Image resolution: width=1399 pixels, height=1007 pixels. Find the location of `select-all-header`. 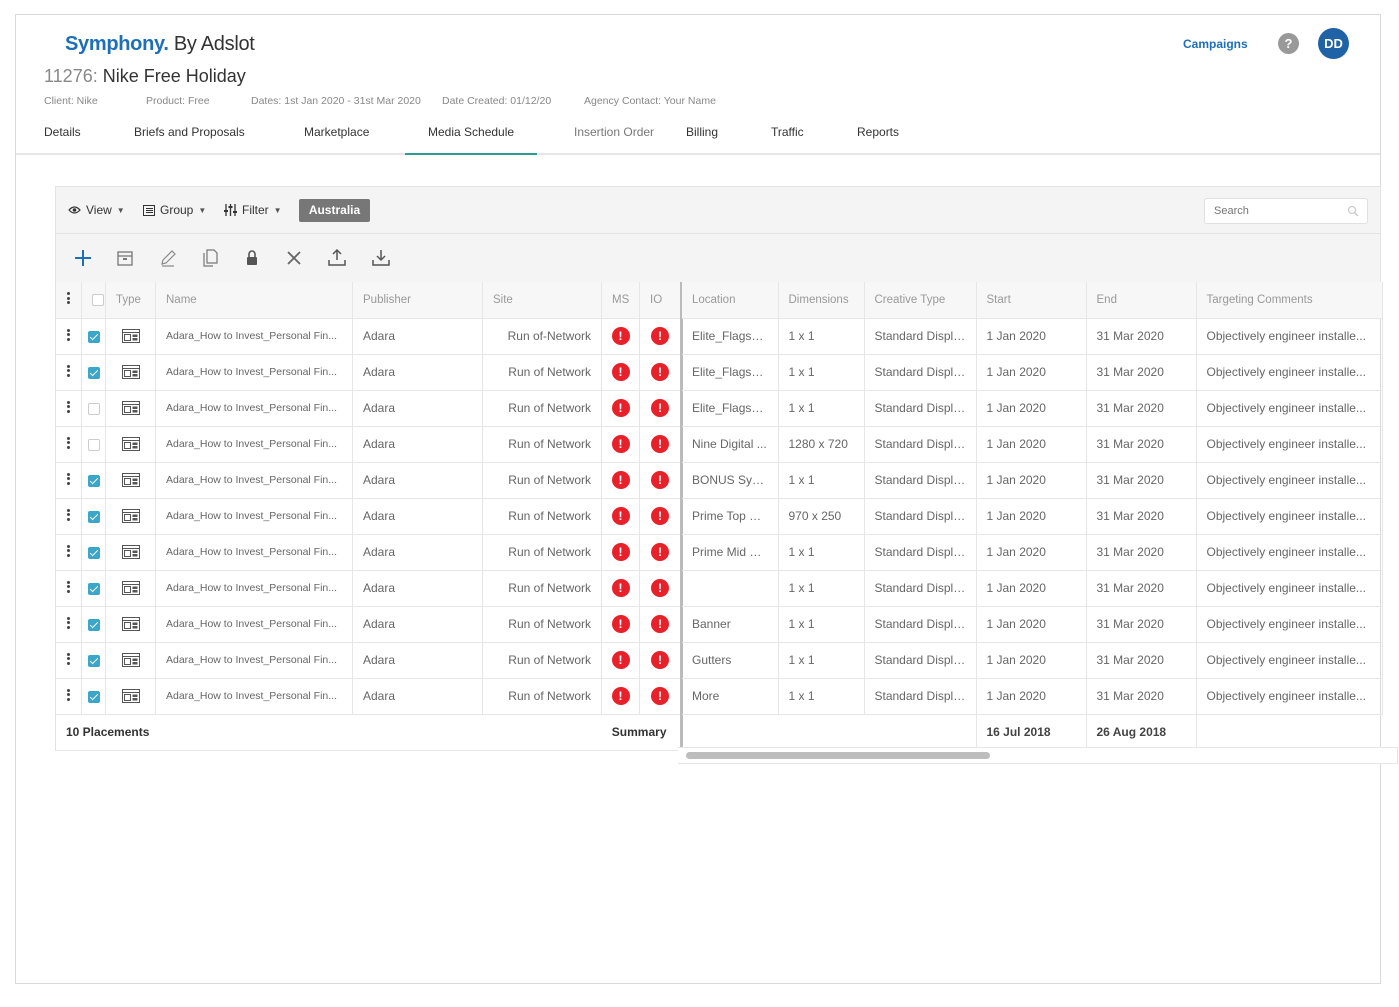

select-all-header is located at coordinates (93, 300).